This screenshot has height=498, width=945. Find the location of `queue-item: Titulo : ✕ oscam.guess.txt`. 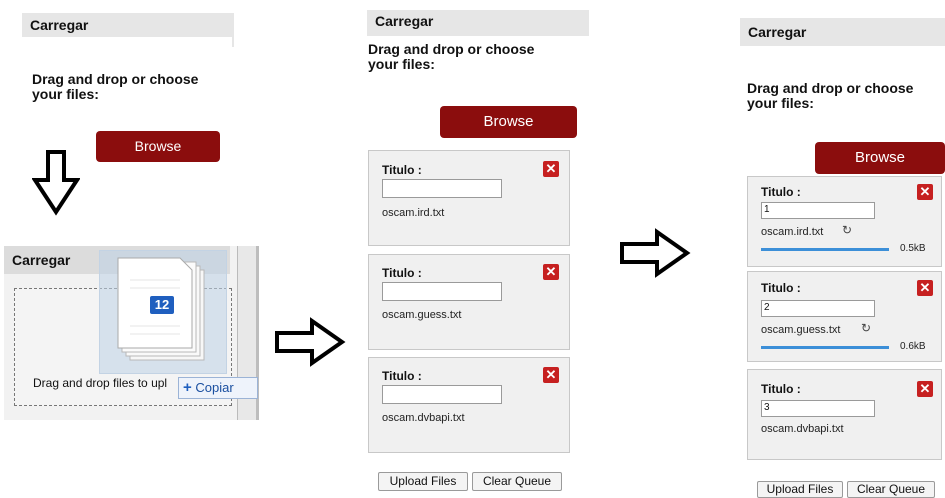

queue-item: Titulo : ✕ oscam.guess.txt is located at coordinates (469, 302).